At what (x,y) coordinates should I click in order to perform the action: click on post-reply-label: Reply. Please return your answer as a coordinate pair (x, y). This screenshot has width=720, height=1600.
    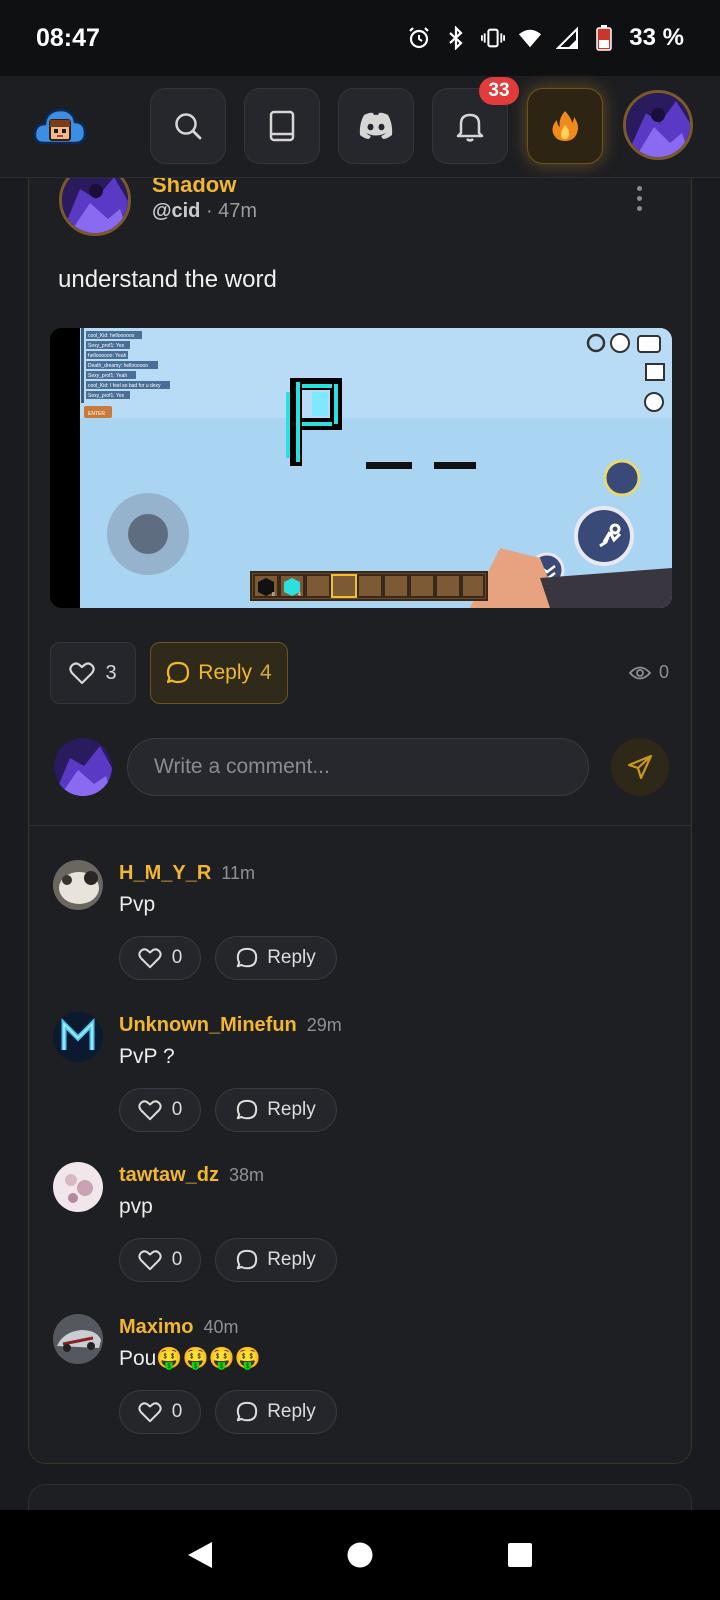
    Looking at the image, I should click on (225, 672).